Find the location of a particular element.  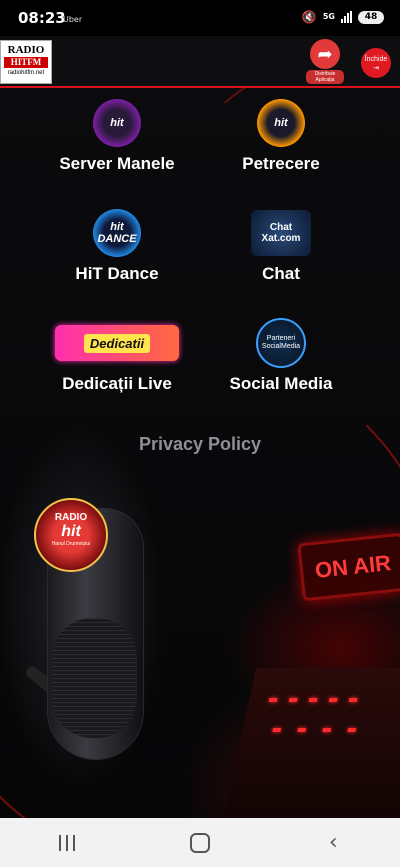

share-icon: ➦ is located at coordinates (325, 54).